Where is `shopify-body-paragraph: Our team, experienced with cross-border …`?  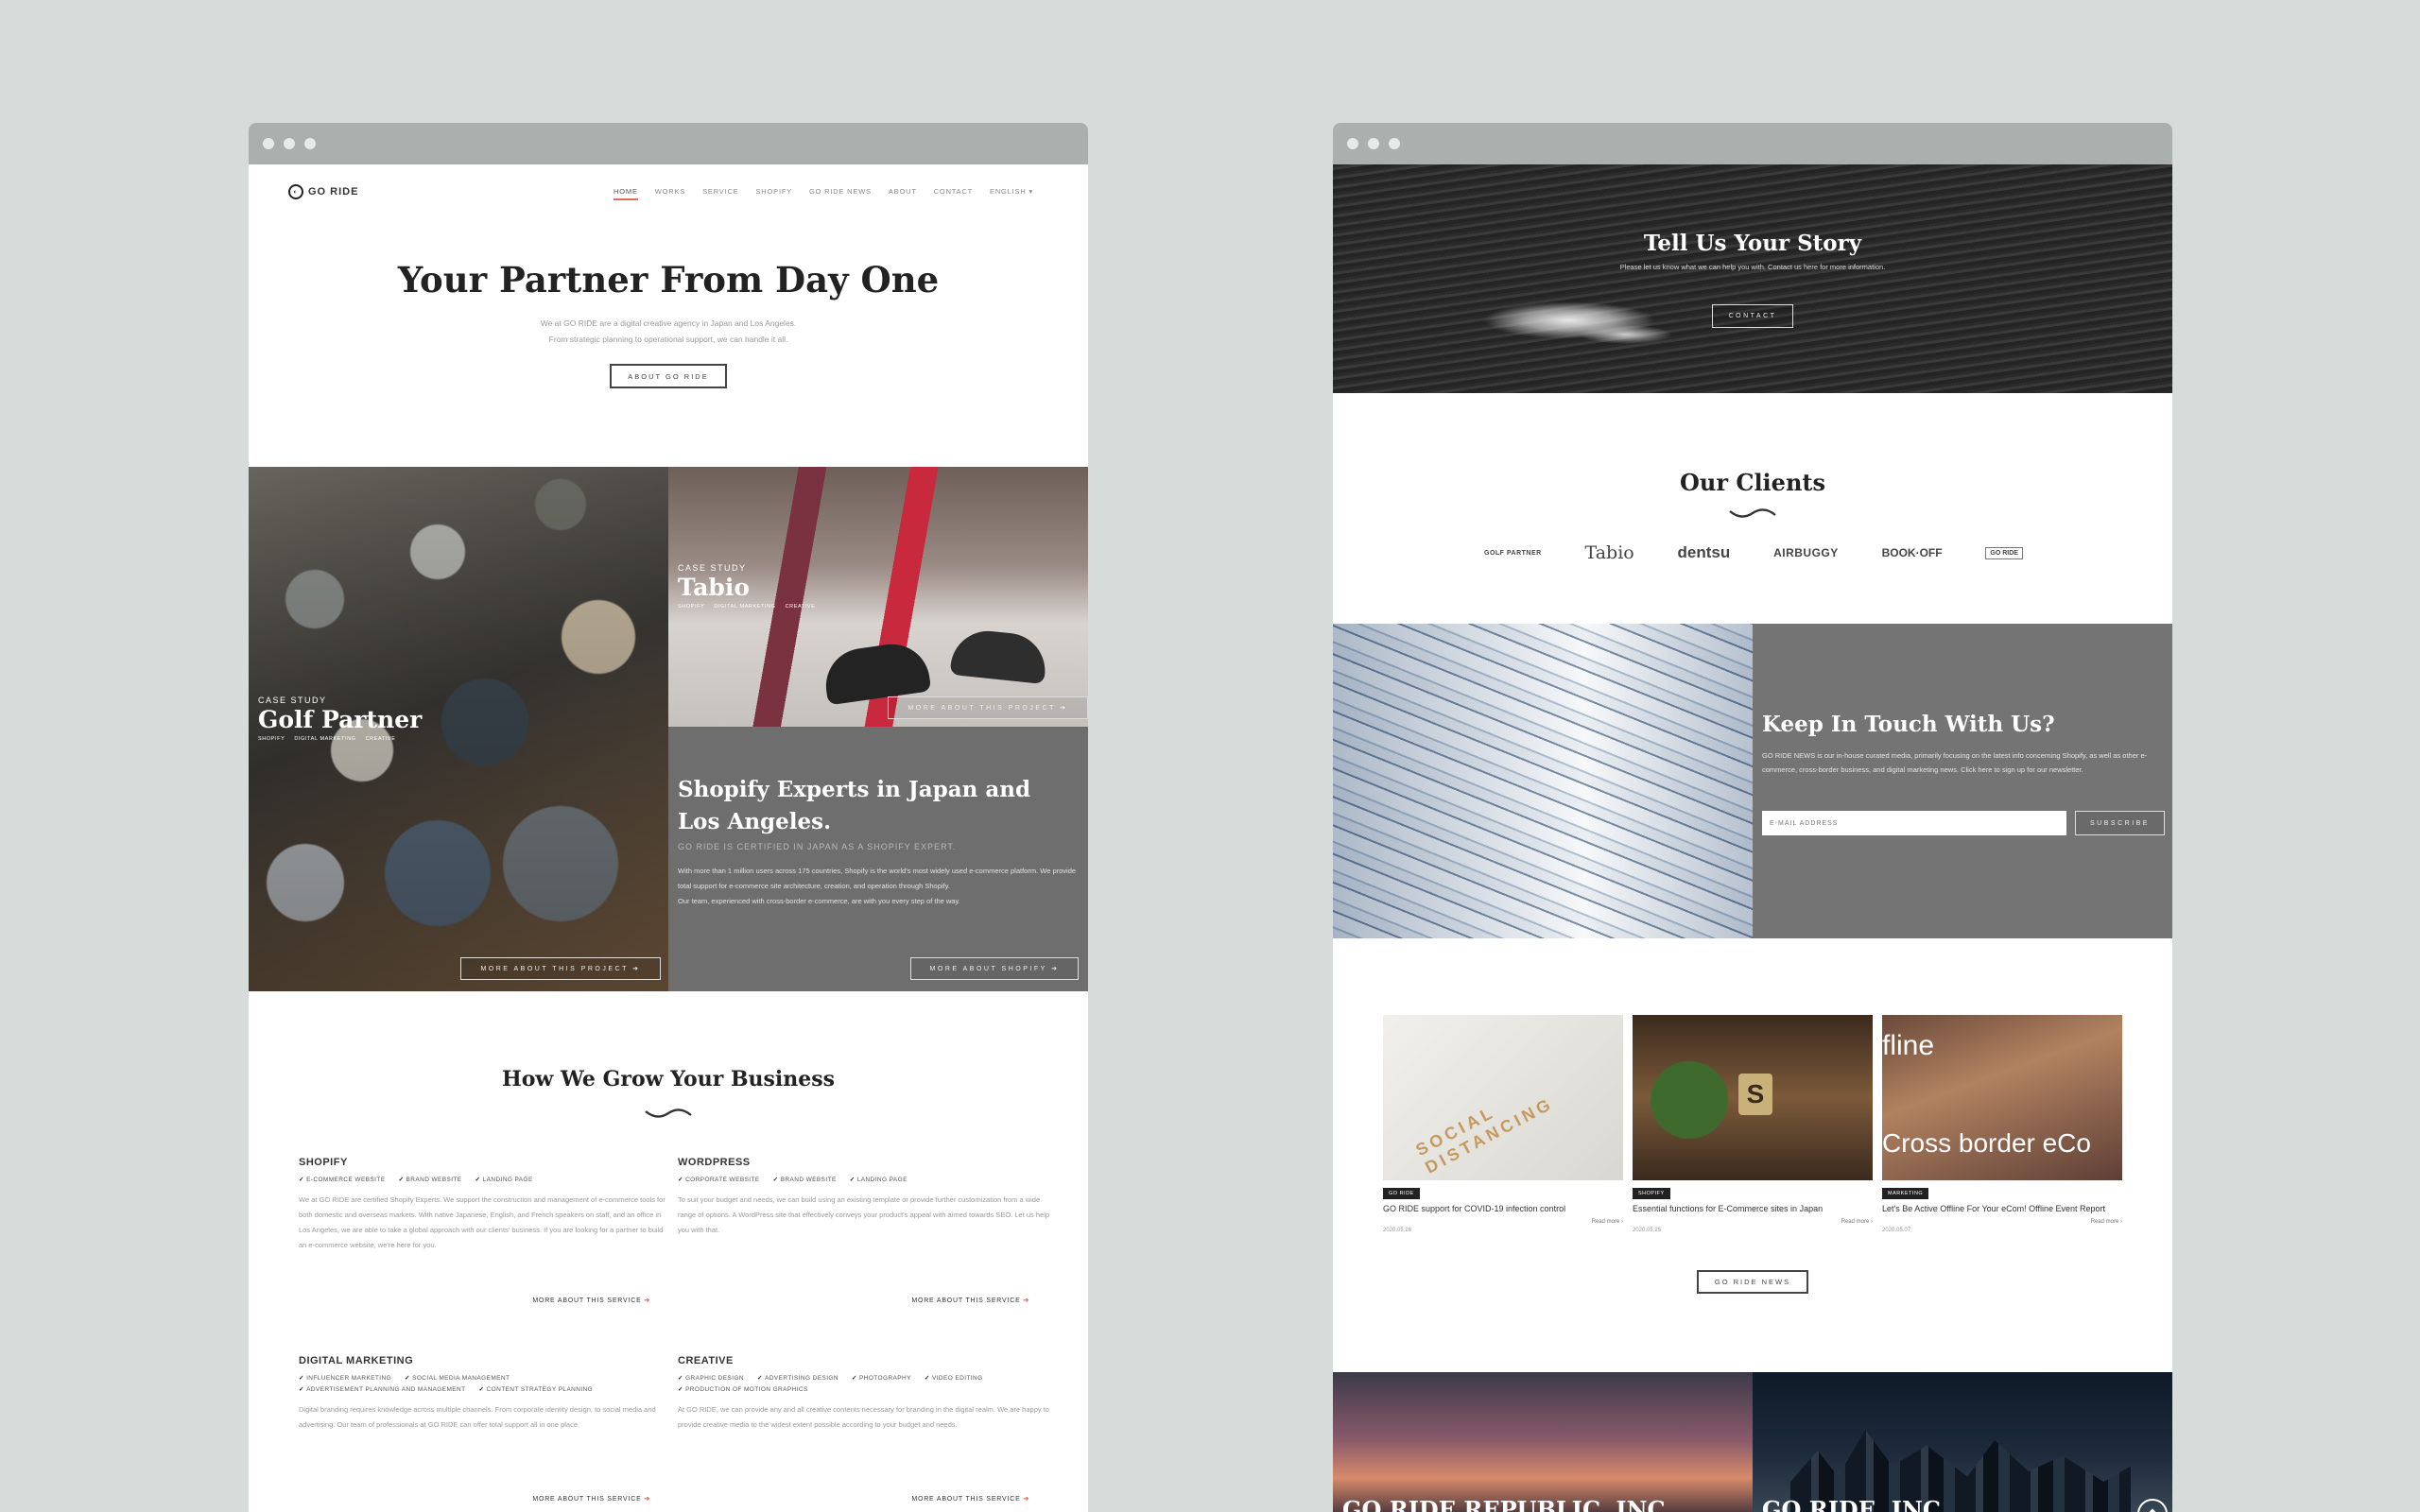
shopify-body-paragraph: Our team, experienced with cross-border … is located at coordinates (819, 901).